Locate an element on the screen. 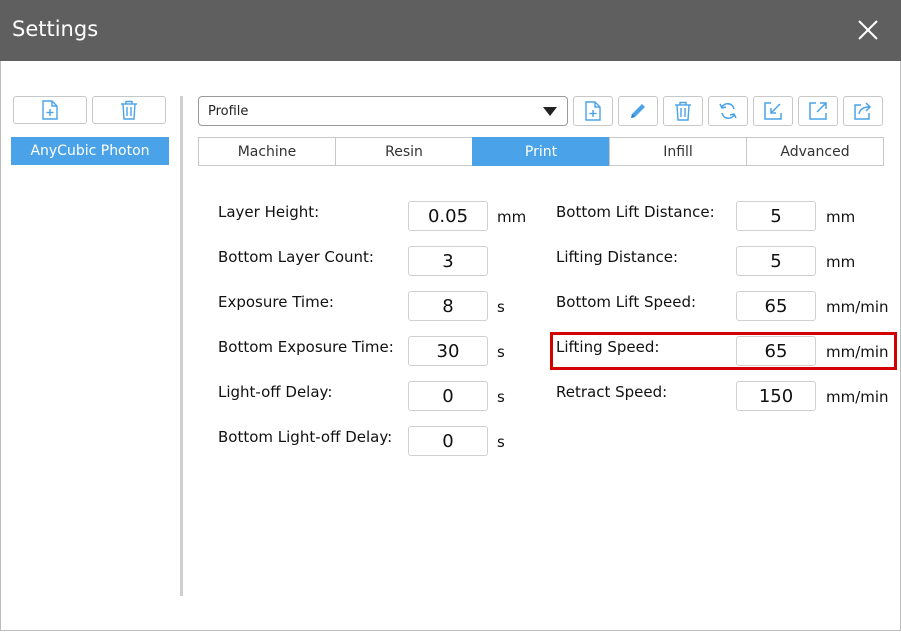  light-off-delay-unit: s is located at coordinates (501, 397).